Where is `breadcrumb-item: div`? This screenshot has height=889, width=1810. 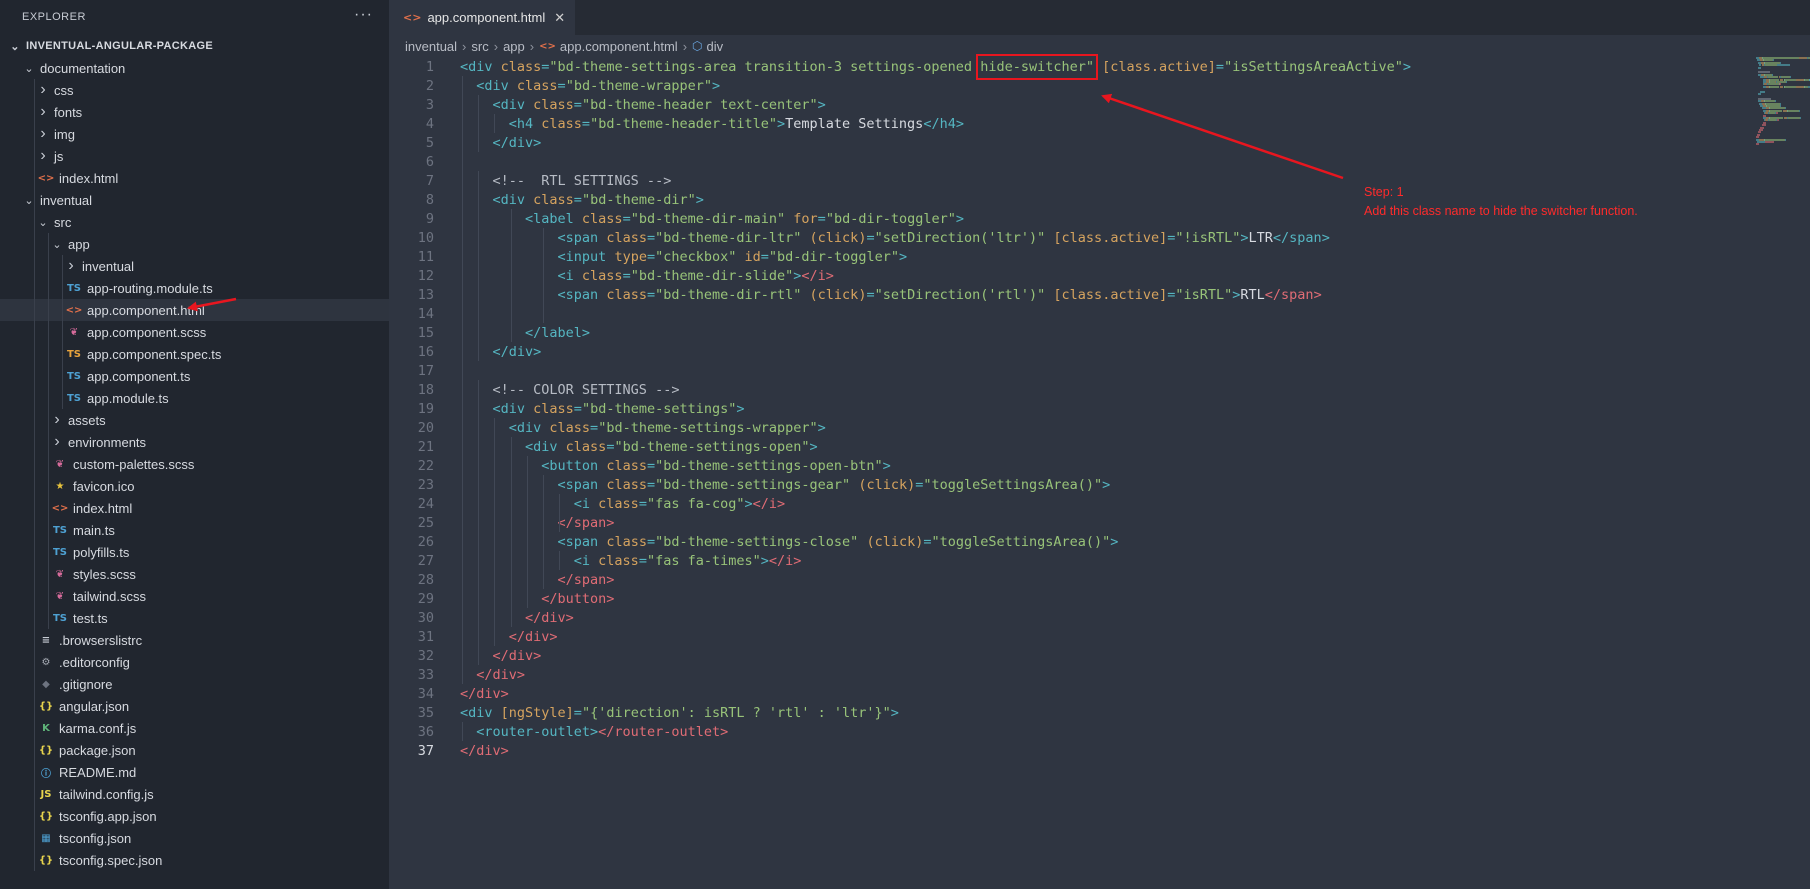
breadcrumb-item: div is located at coordinates (715, 46).